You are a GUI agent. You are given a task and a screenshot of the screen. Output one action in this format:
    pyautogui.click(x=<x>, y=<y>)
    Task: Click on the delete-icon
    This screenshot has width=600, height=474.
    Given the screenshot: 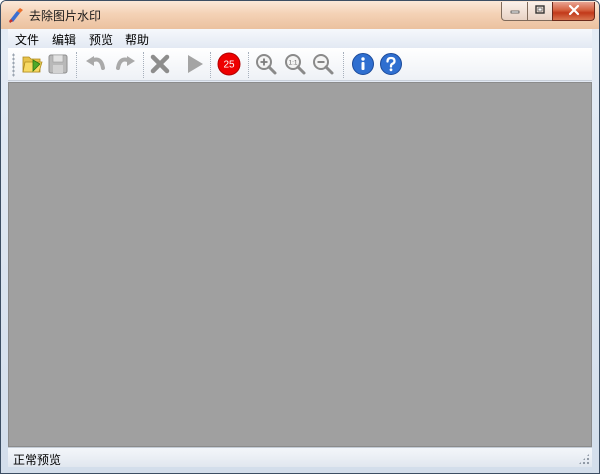 What is the action you would take?
    pyautogui.click(x=160, y=64)
    